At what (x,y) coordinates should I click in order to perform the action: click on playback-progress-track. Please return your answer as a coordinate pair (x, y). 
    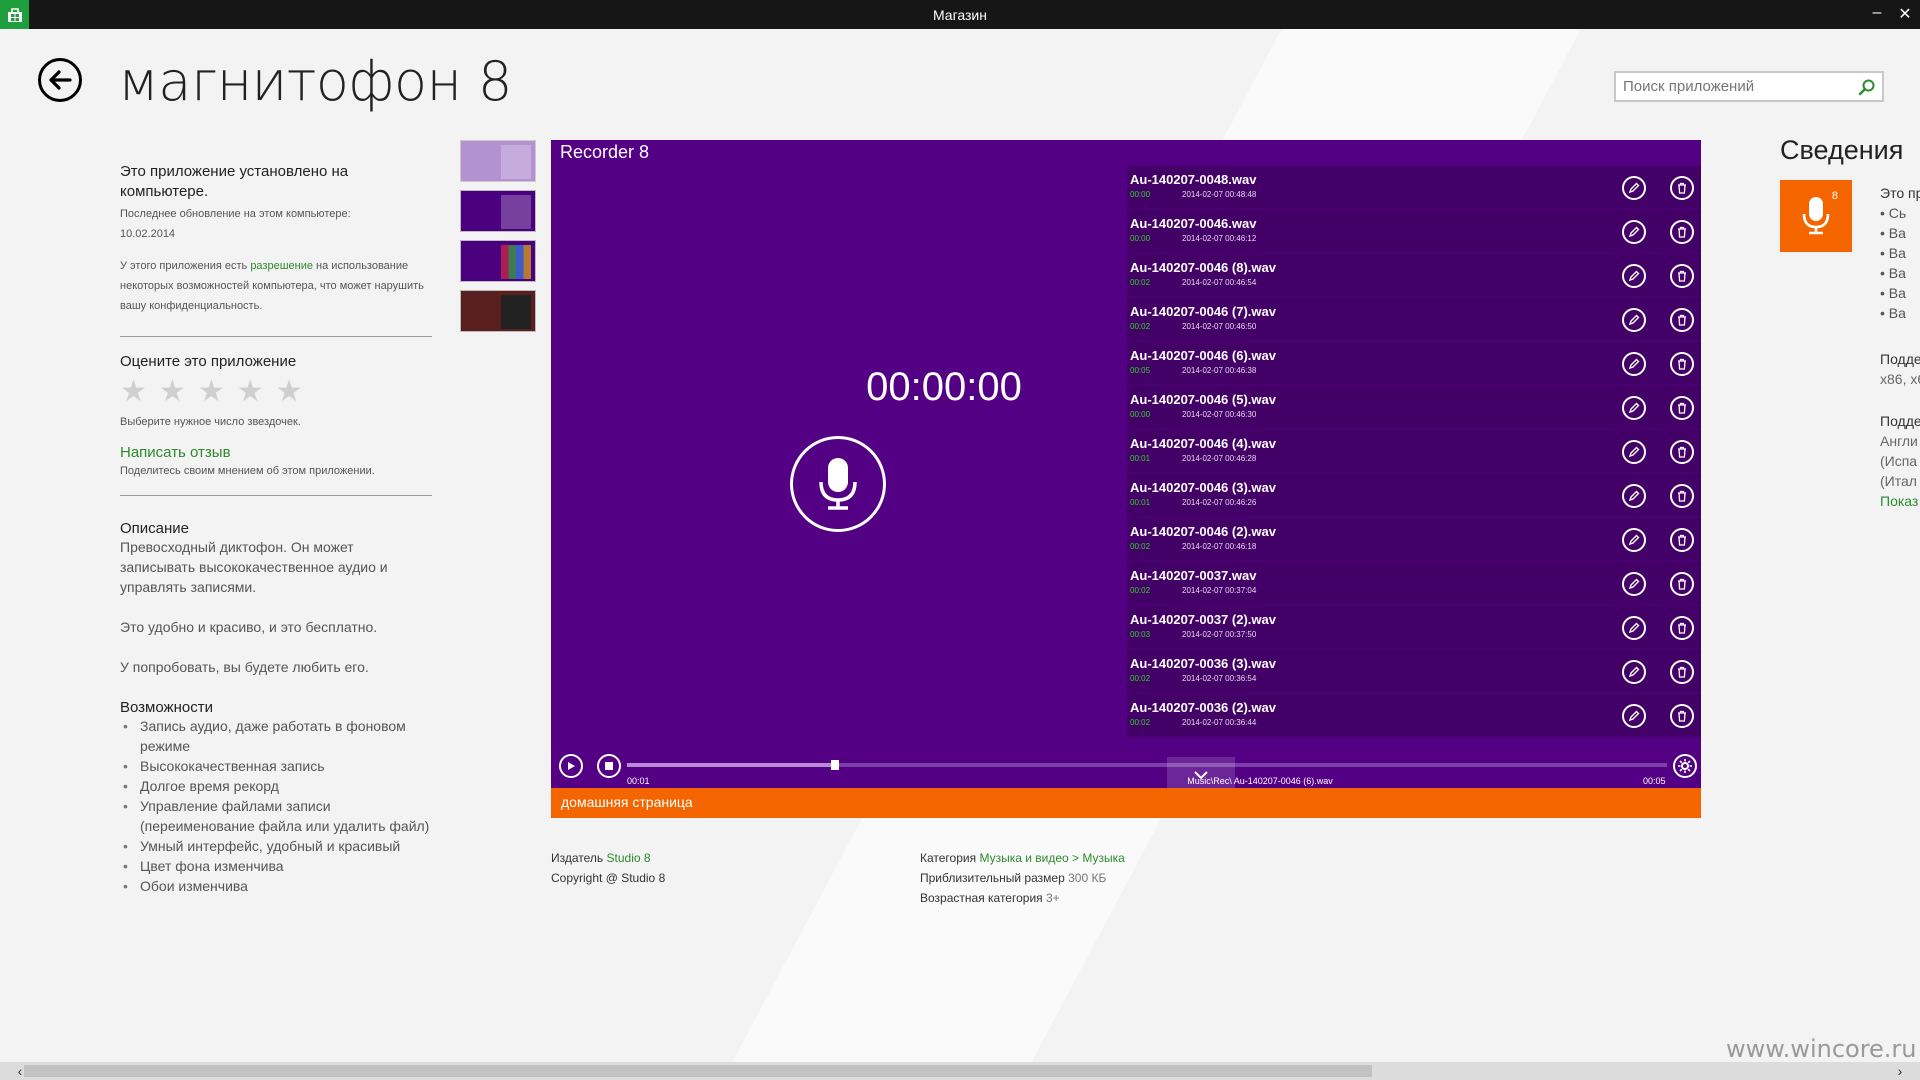
    Looking at the image, I should click on (1147, 775).